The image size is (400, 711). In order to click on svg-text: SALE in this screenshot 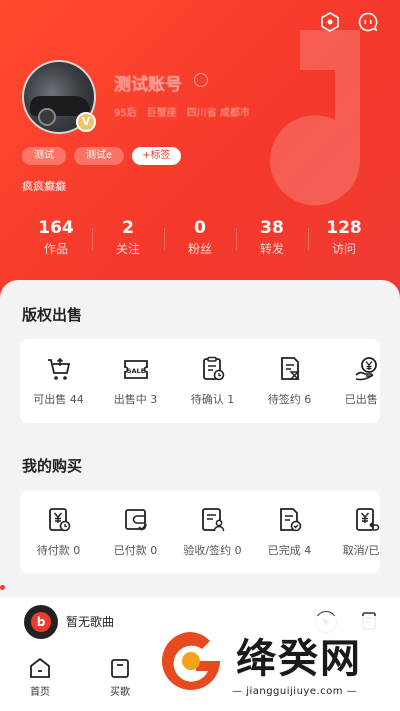, I will do `click(135, 371)`.